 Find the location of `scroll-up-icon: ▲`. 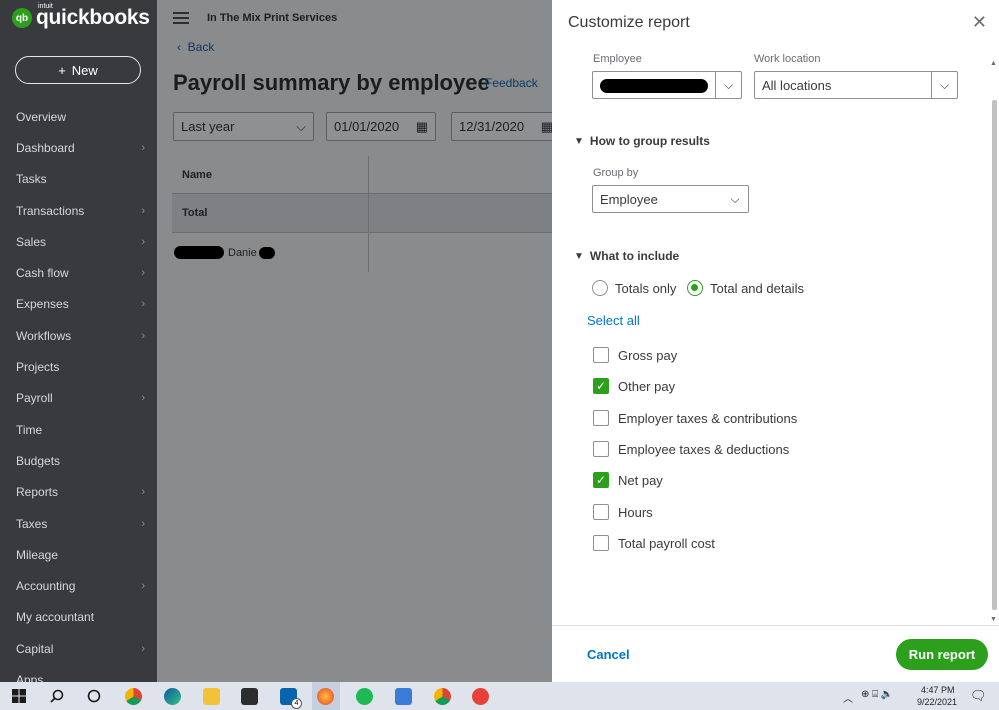

scroll-up-icon: ▲ is located at coordinates (993, 63).